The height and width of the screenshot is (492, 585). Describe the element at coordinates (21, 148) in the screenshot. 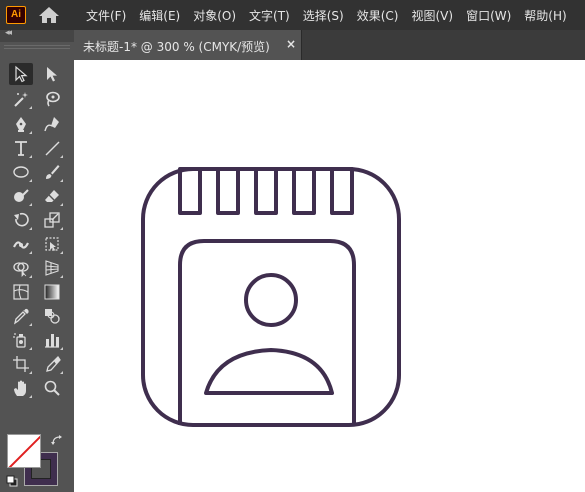

I see `type-tool-icon` at that location.